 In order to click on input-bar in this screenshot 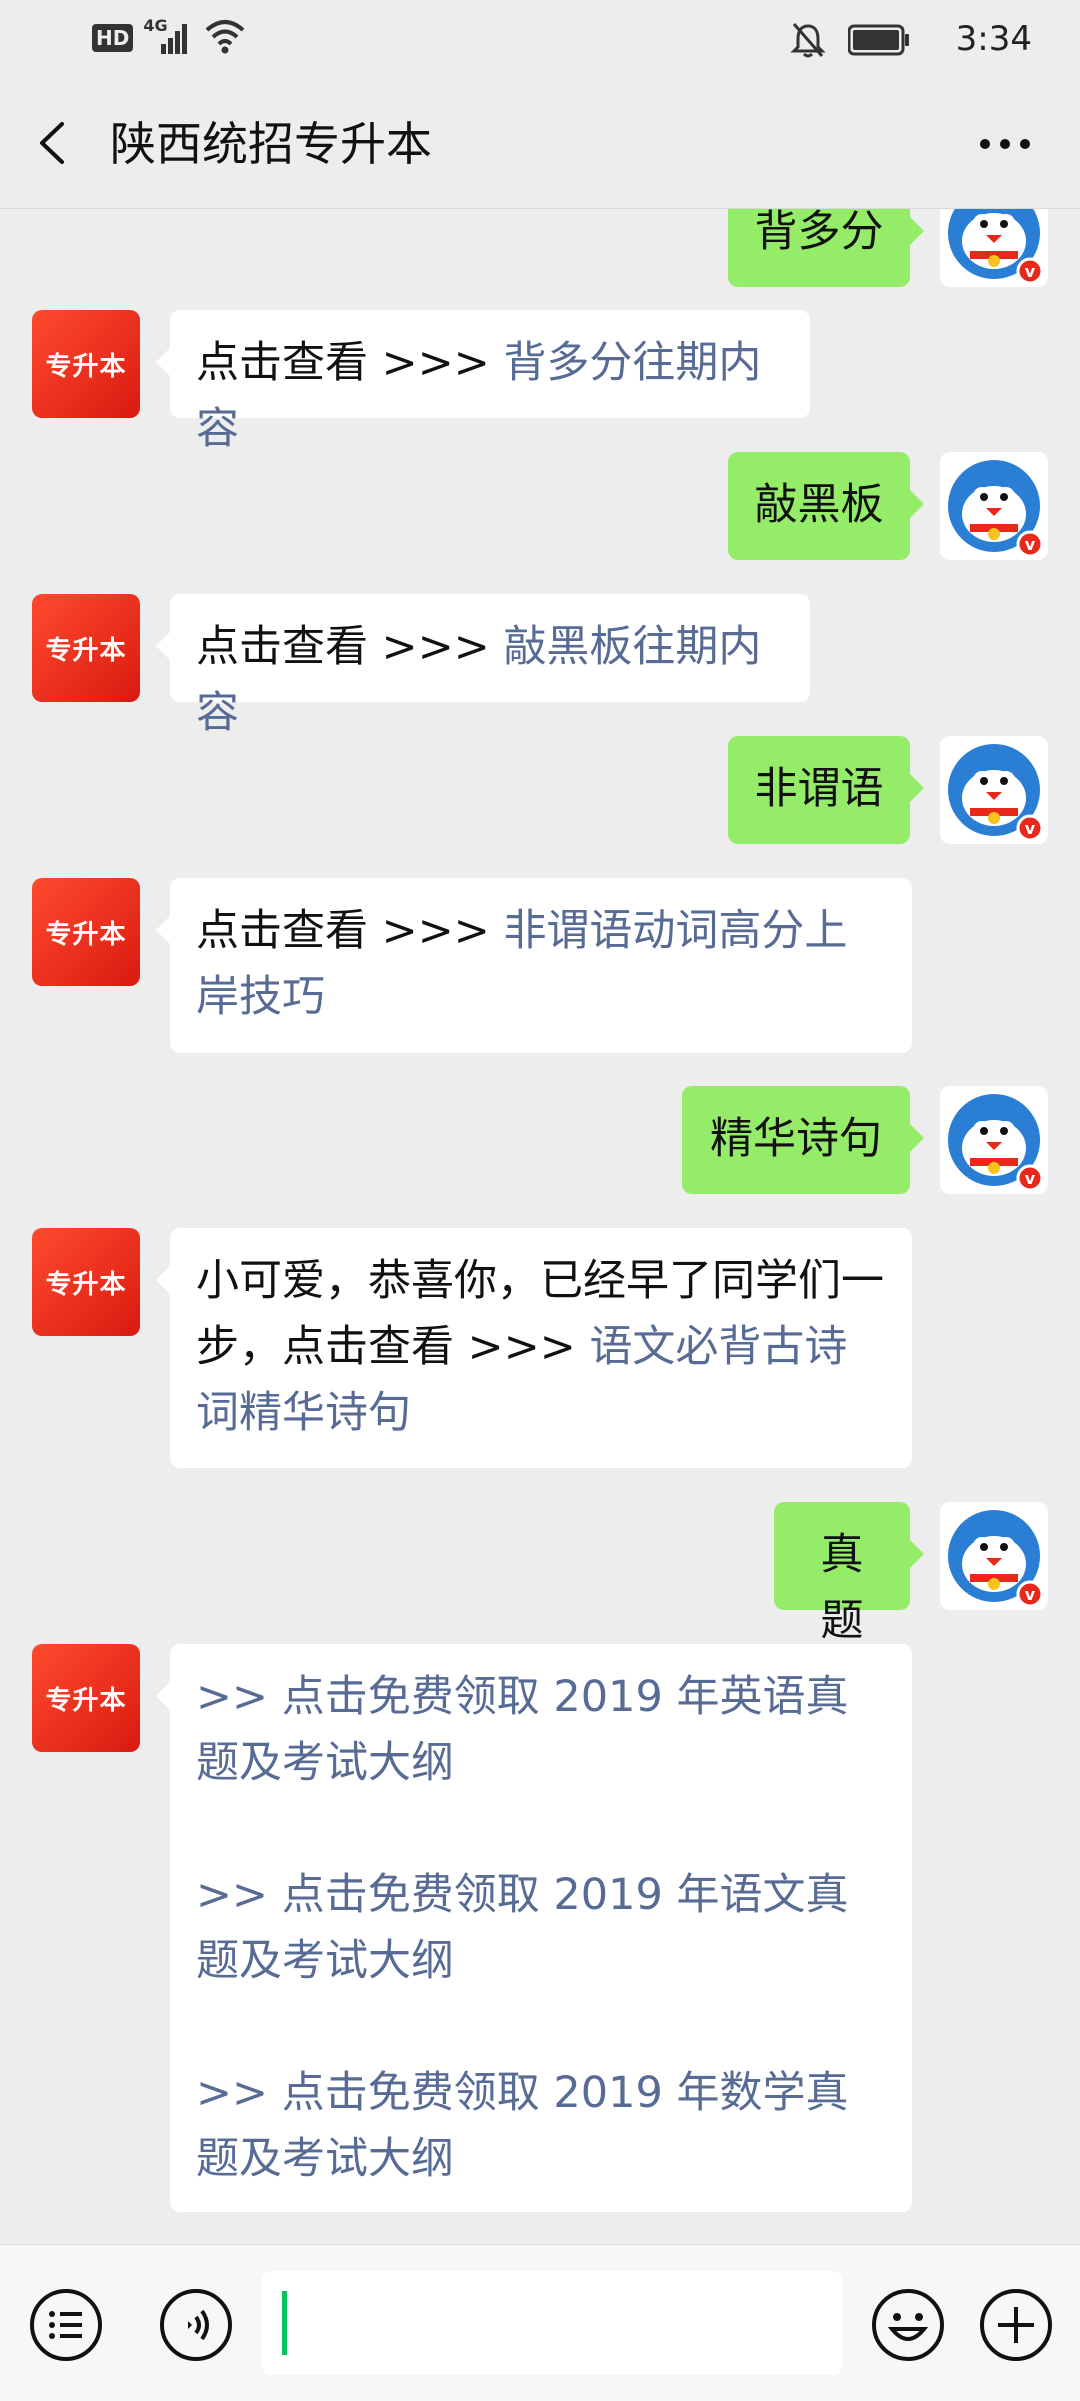, I will do `click(540, 2322)`.